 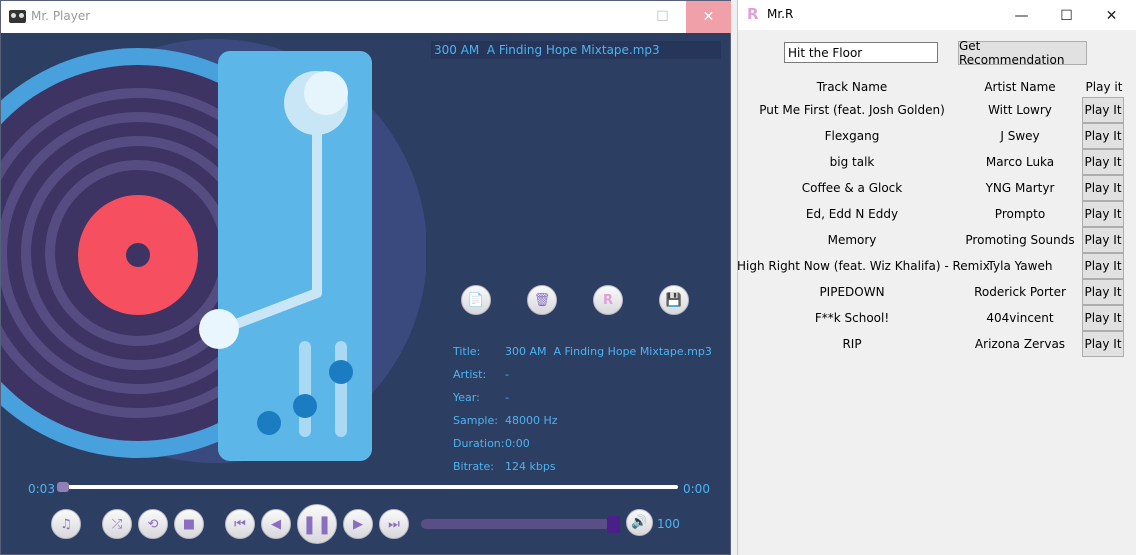 I want to click on player-maximize-button: ☐, so click(x=662, y=17).